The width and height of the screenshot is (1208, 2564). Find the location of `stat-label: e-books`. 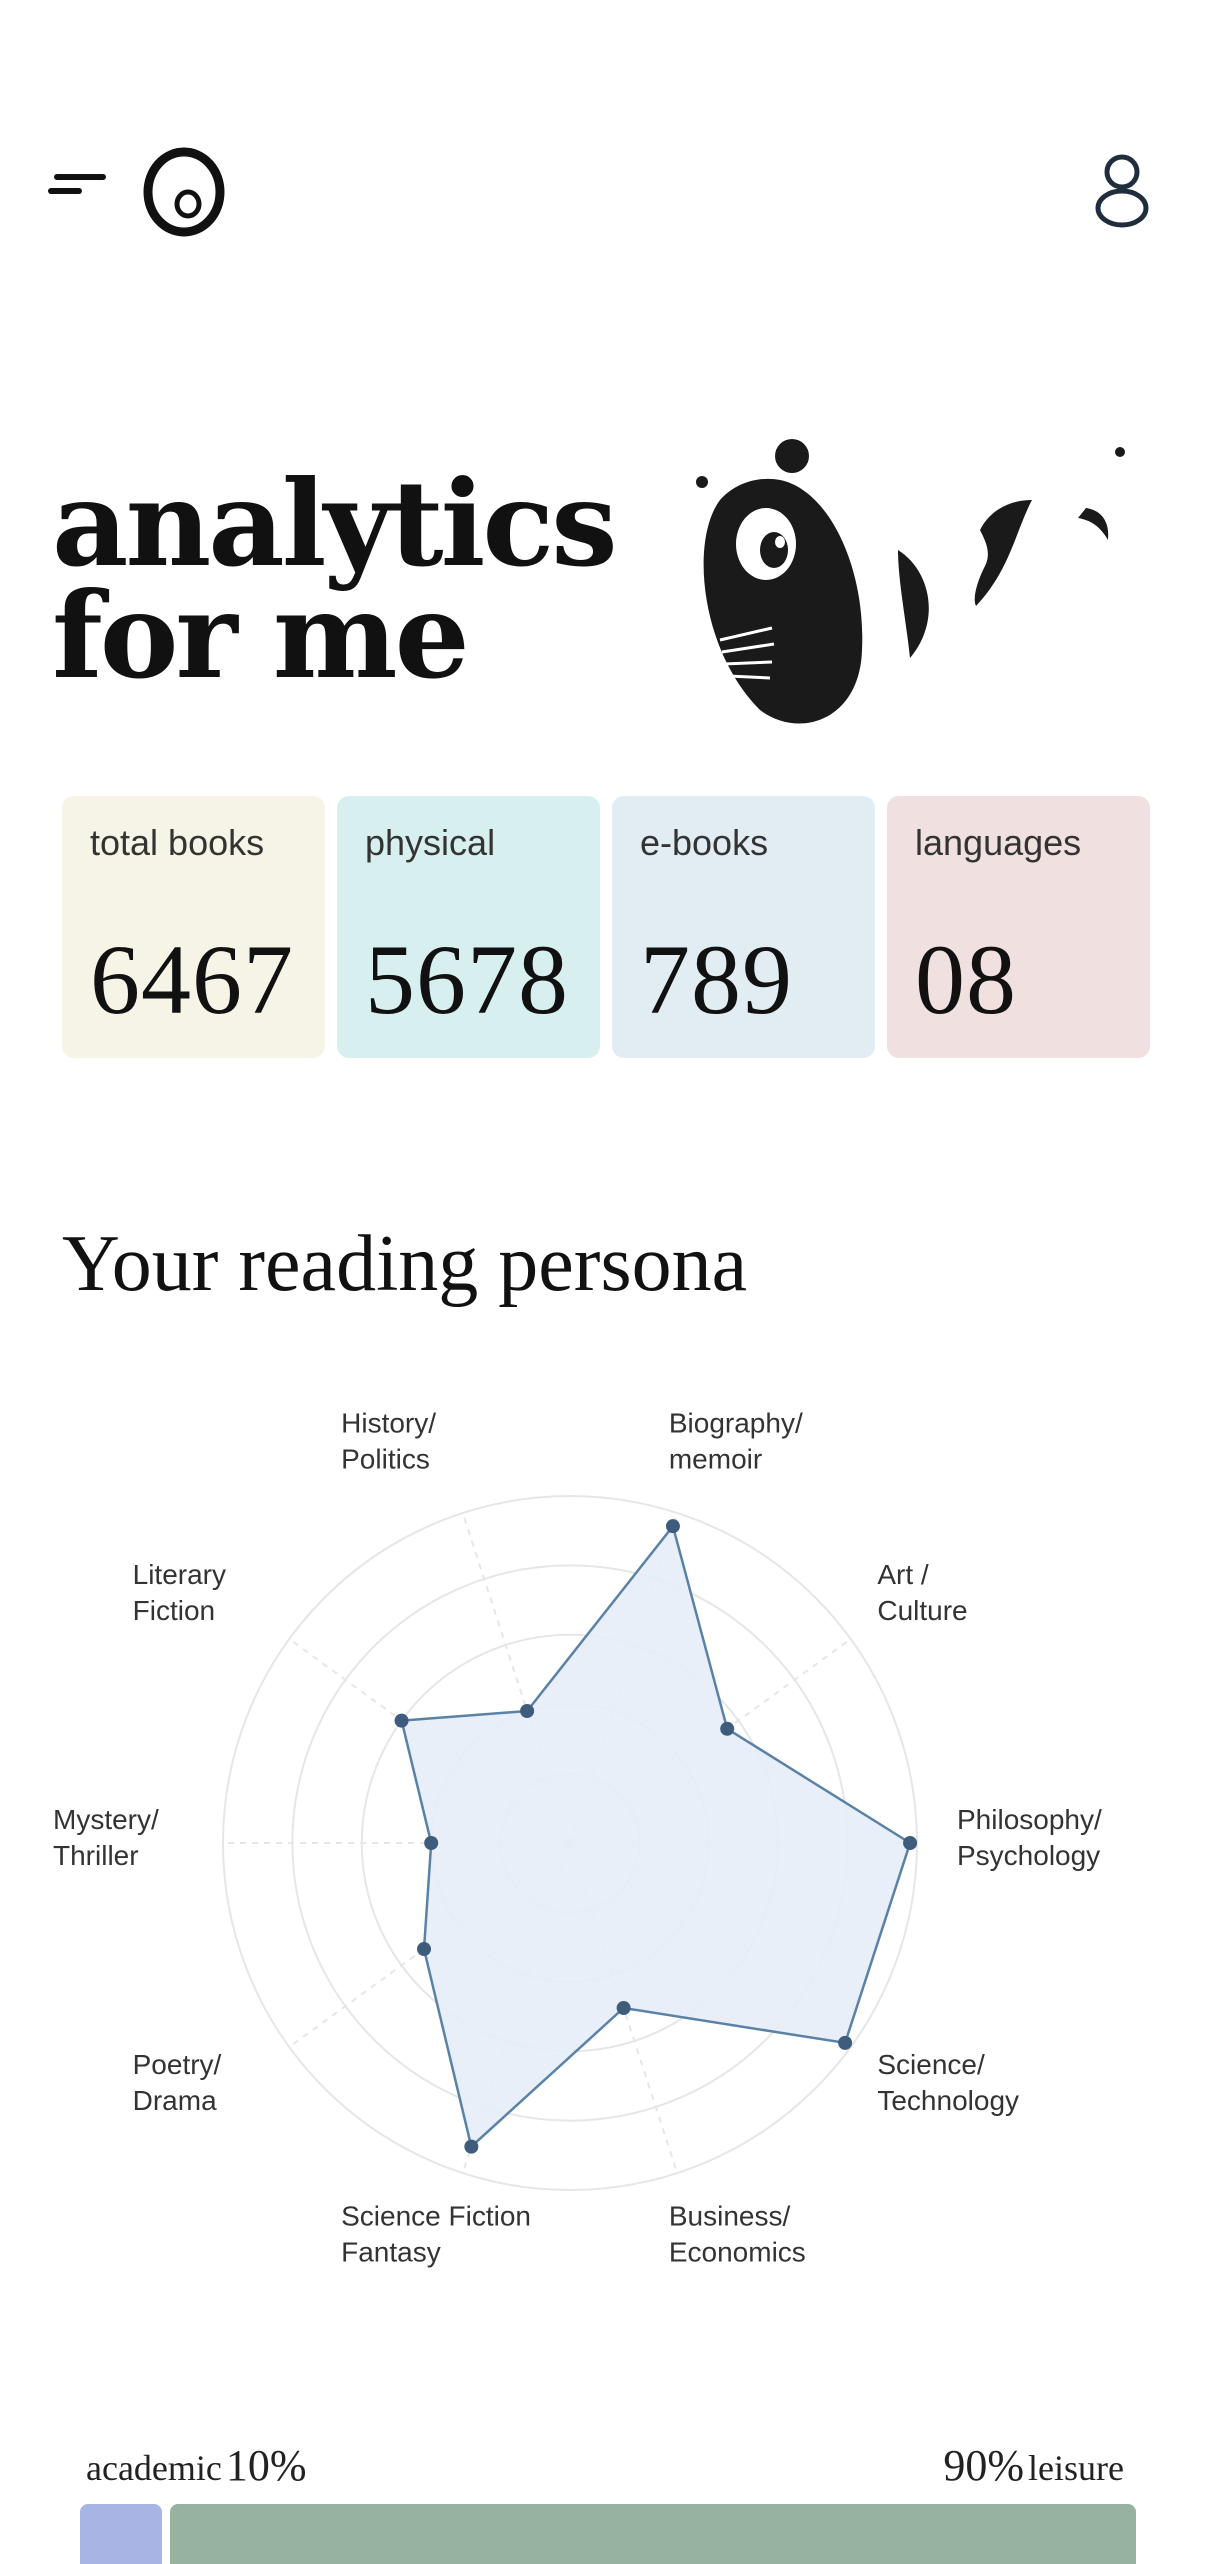

stat-label: e-books is located at coordinates (704, 842).